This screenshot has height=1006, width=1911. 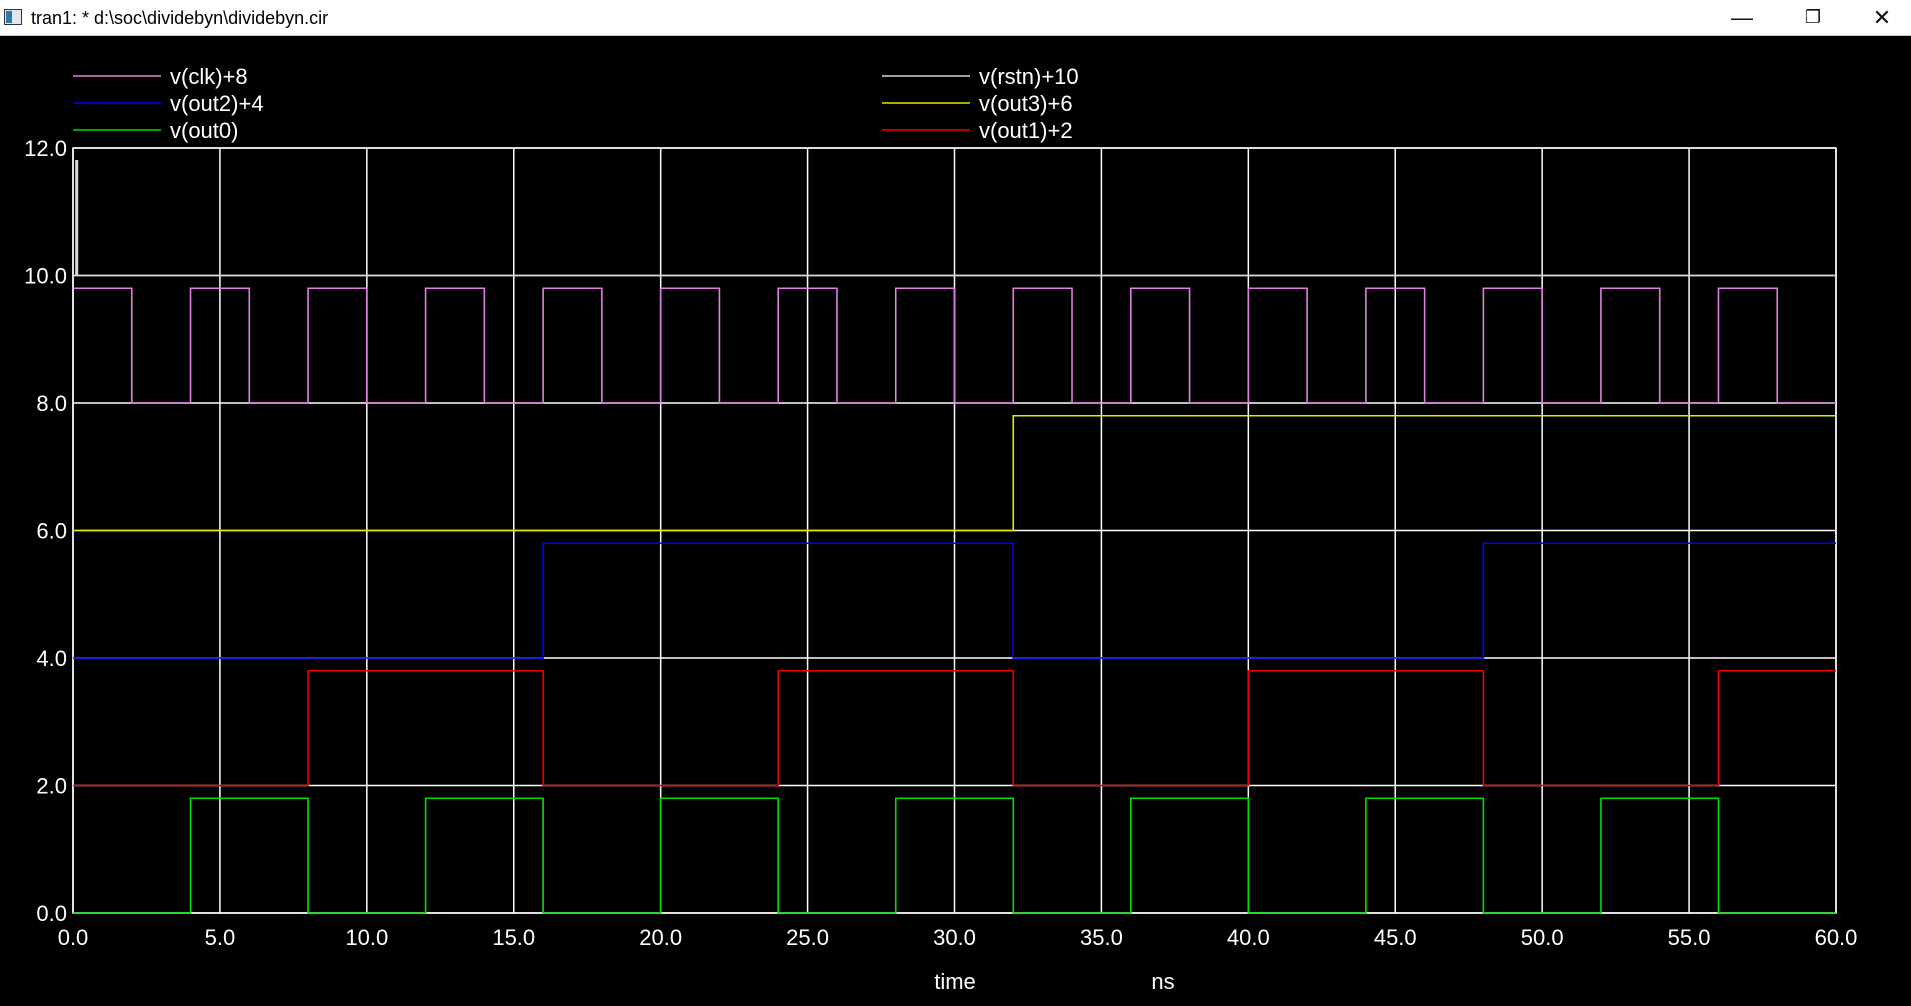 I want to click on app-icon, so click(x=13, y=17).